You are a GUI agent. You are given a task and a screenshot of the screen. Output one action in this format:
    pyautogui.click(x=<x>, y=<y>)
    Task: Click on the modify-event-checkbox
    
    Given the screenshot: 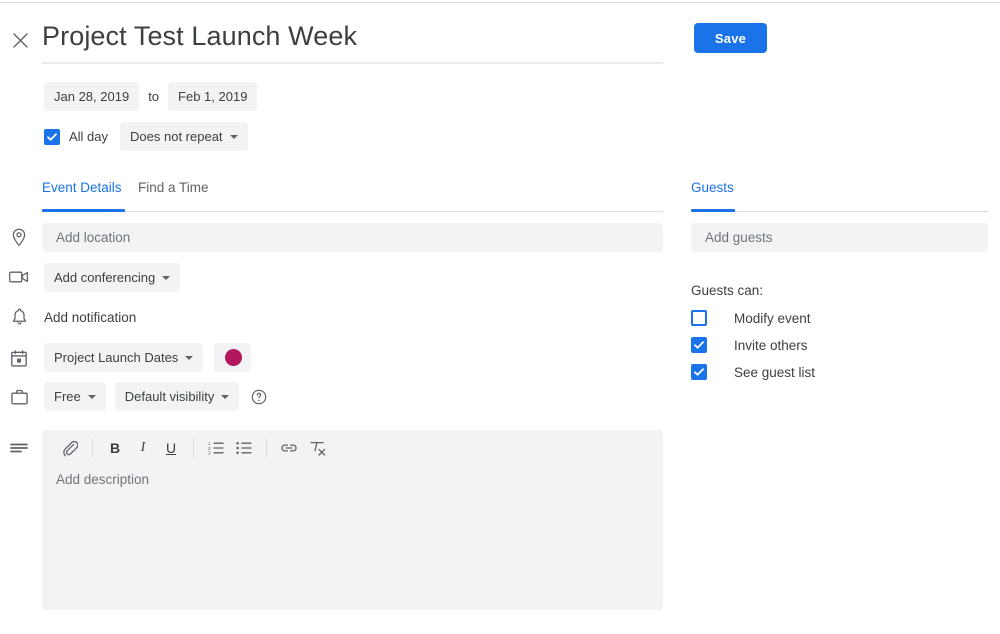 What is the action you would take?
    pyautogui.click(x=699, y=318)
    